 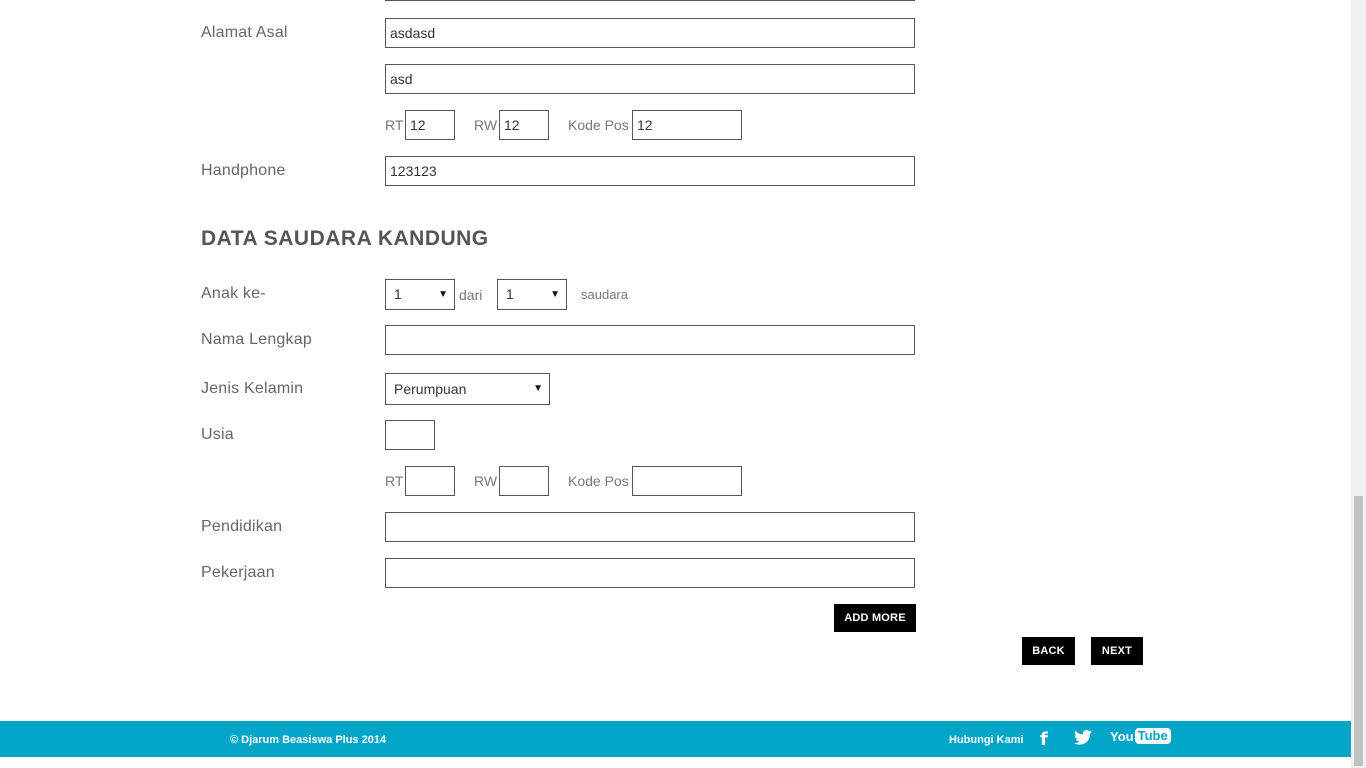 What do you see at coordinates (650, 573) in the screenshot?
I see `pekerjaan-input` at bounding box center [650, 573].